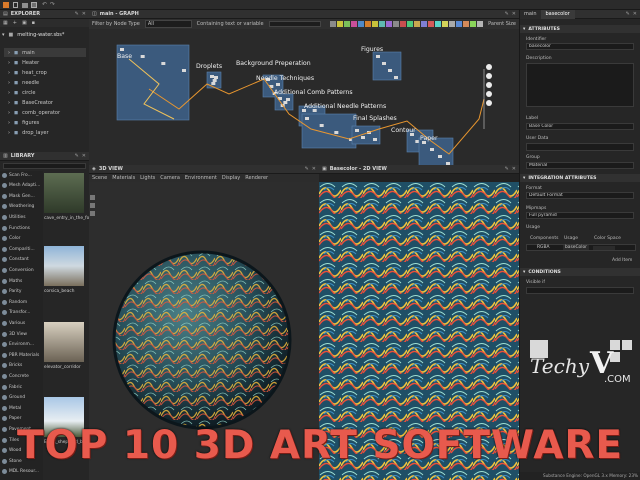 The image size is (640, 480). I want to click on library-category: Conversion, so click(22, 270).